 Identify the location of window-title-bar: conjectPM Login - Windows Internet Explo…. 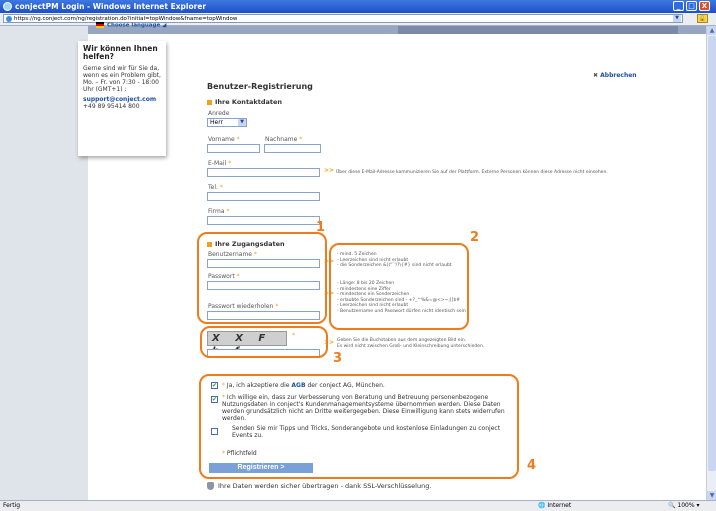
(358, 6).